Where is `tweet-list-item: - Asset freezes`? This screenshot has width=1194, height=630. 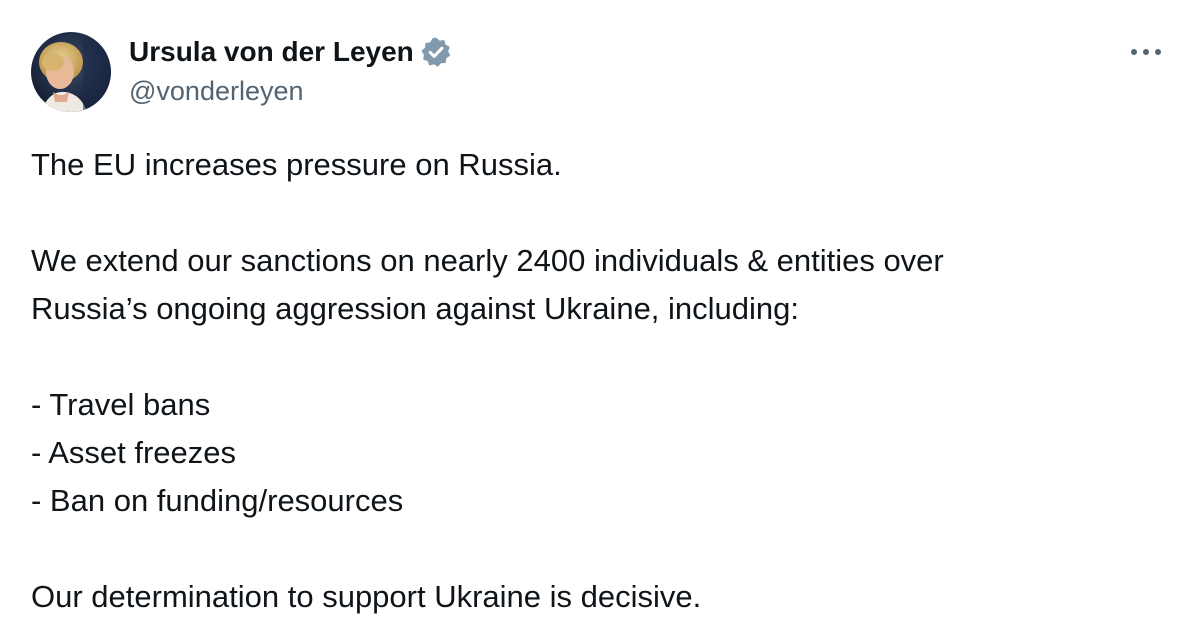 tweet-list-item: - Asset freezes is located at coordinates (134, 452).